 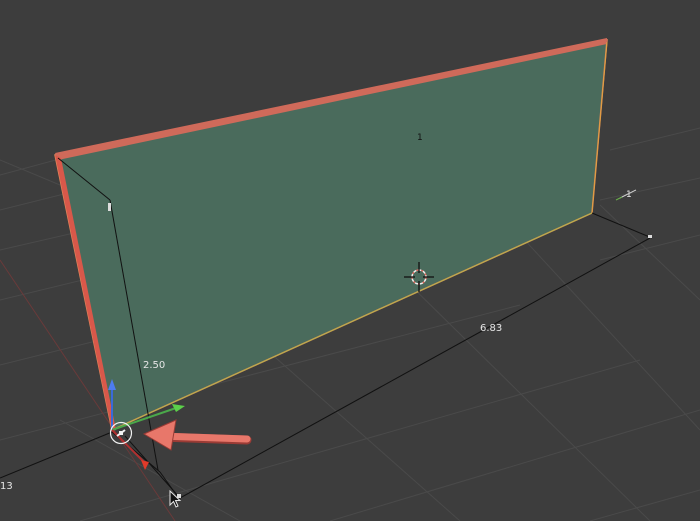 What do you see at coordinates (6, 486) in the screenshot?
I see `partial-dimension-label: 13` at bounding box center [6, 486].